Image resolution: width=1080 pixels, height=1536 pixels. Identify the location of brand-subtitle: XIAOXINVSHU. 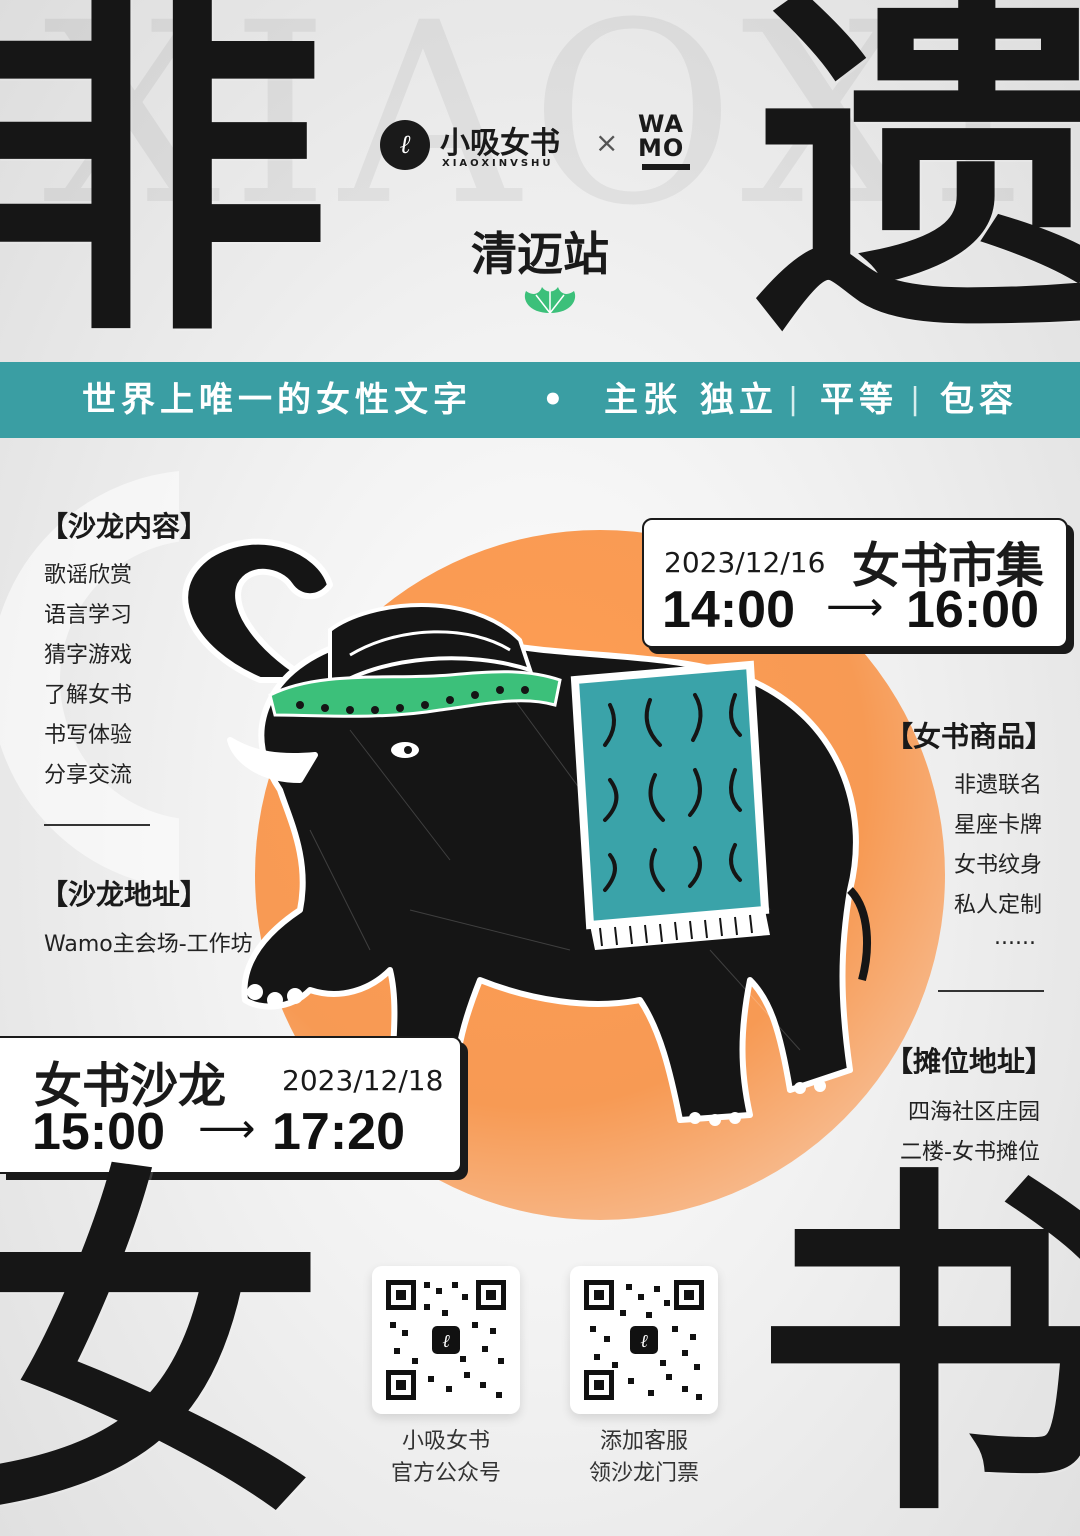
(498, 163).